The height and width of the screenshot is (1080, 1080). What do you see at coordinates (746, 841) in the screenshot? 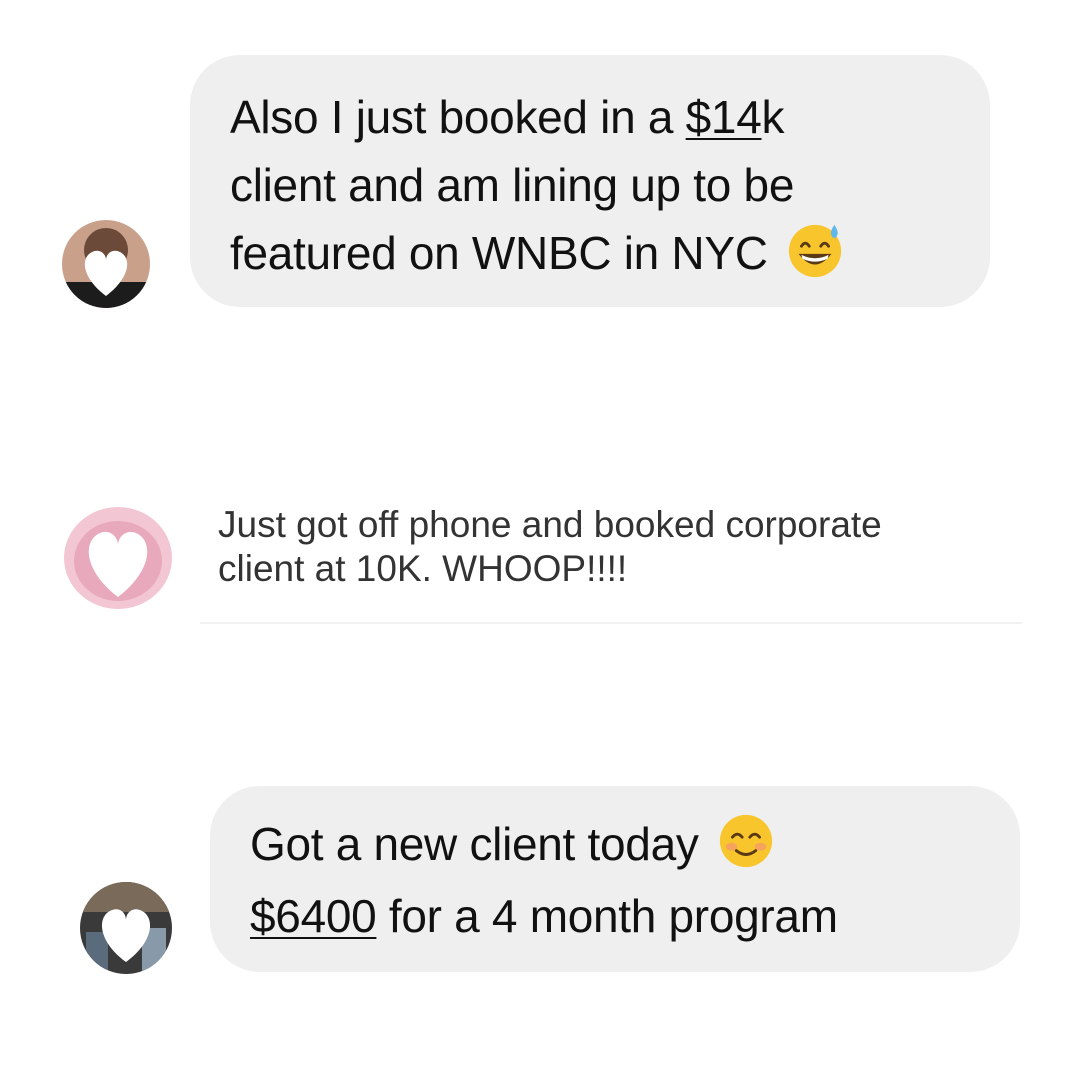
I see `smiling-blush-emoji-icon` at bounding box center [746, 841].